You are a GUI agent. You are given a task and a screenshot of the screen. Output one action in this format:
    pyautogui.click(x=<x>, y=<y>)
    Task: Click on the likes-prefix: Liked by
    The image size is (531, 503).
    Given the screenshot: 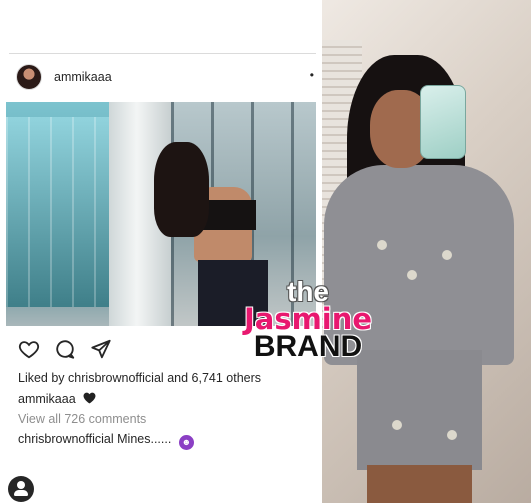 What is the action you would take?
    pyautogui.click(x=41, y=378)
    